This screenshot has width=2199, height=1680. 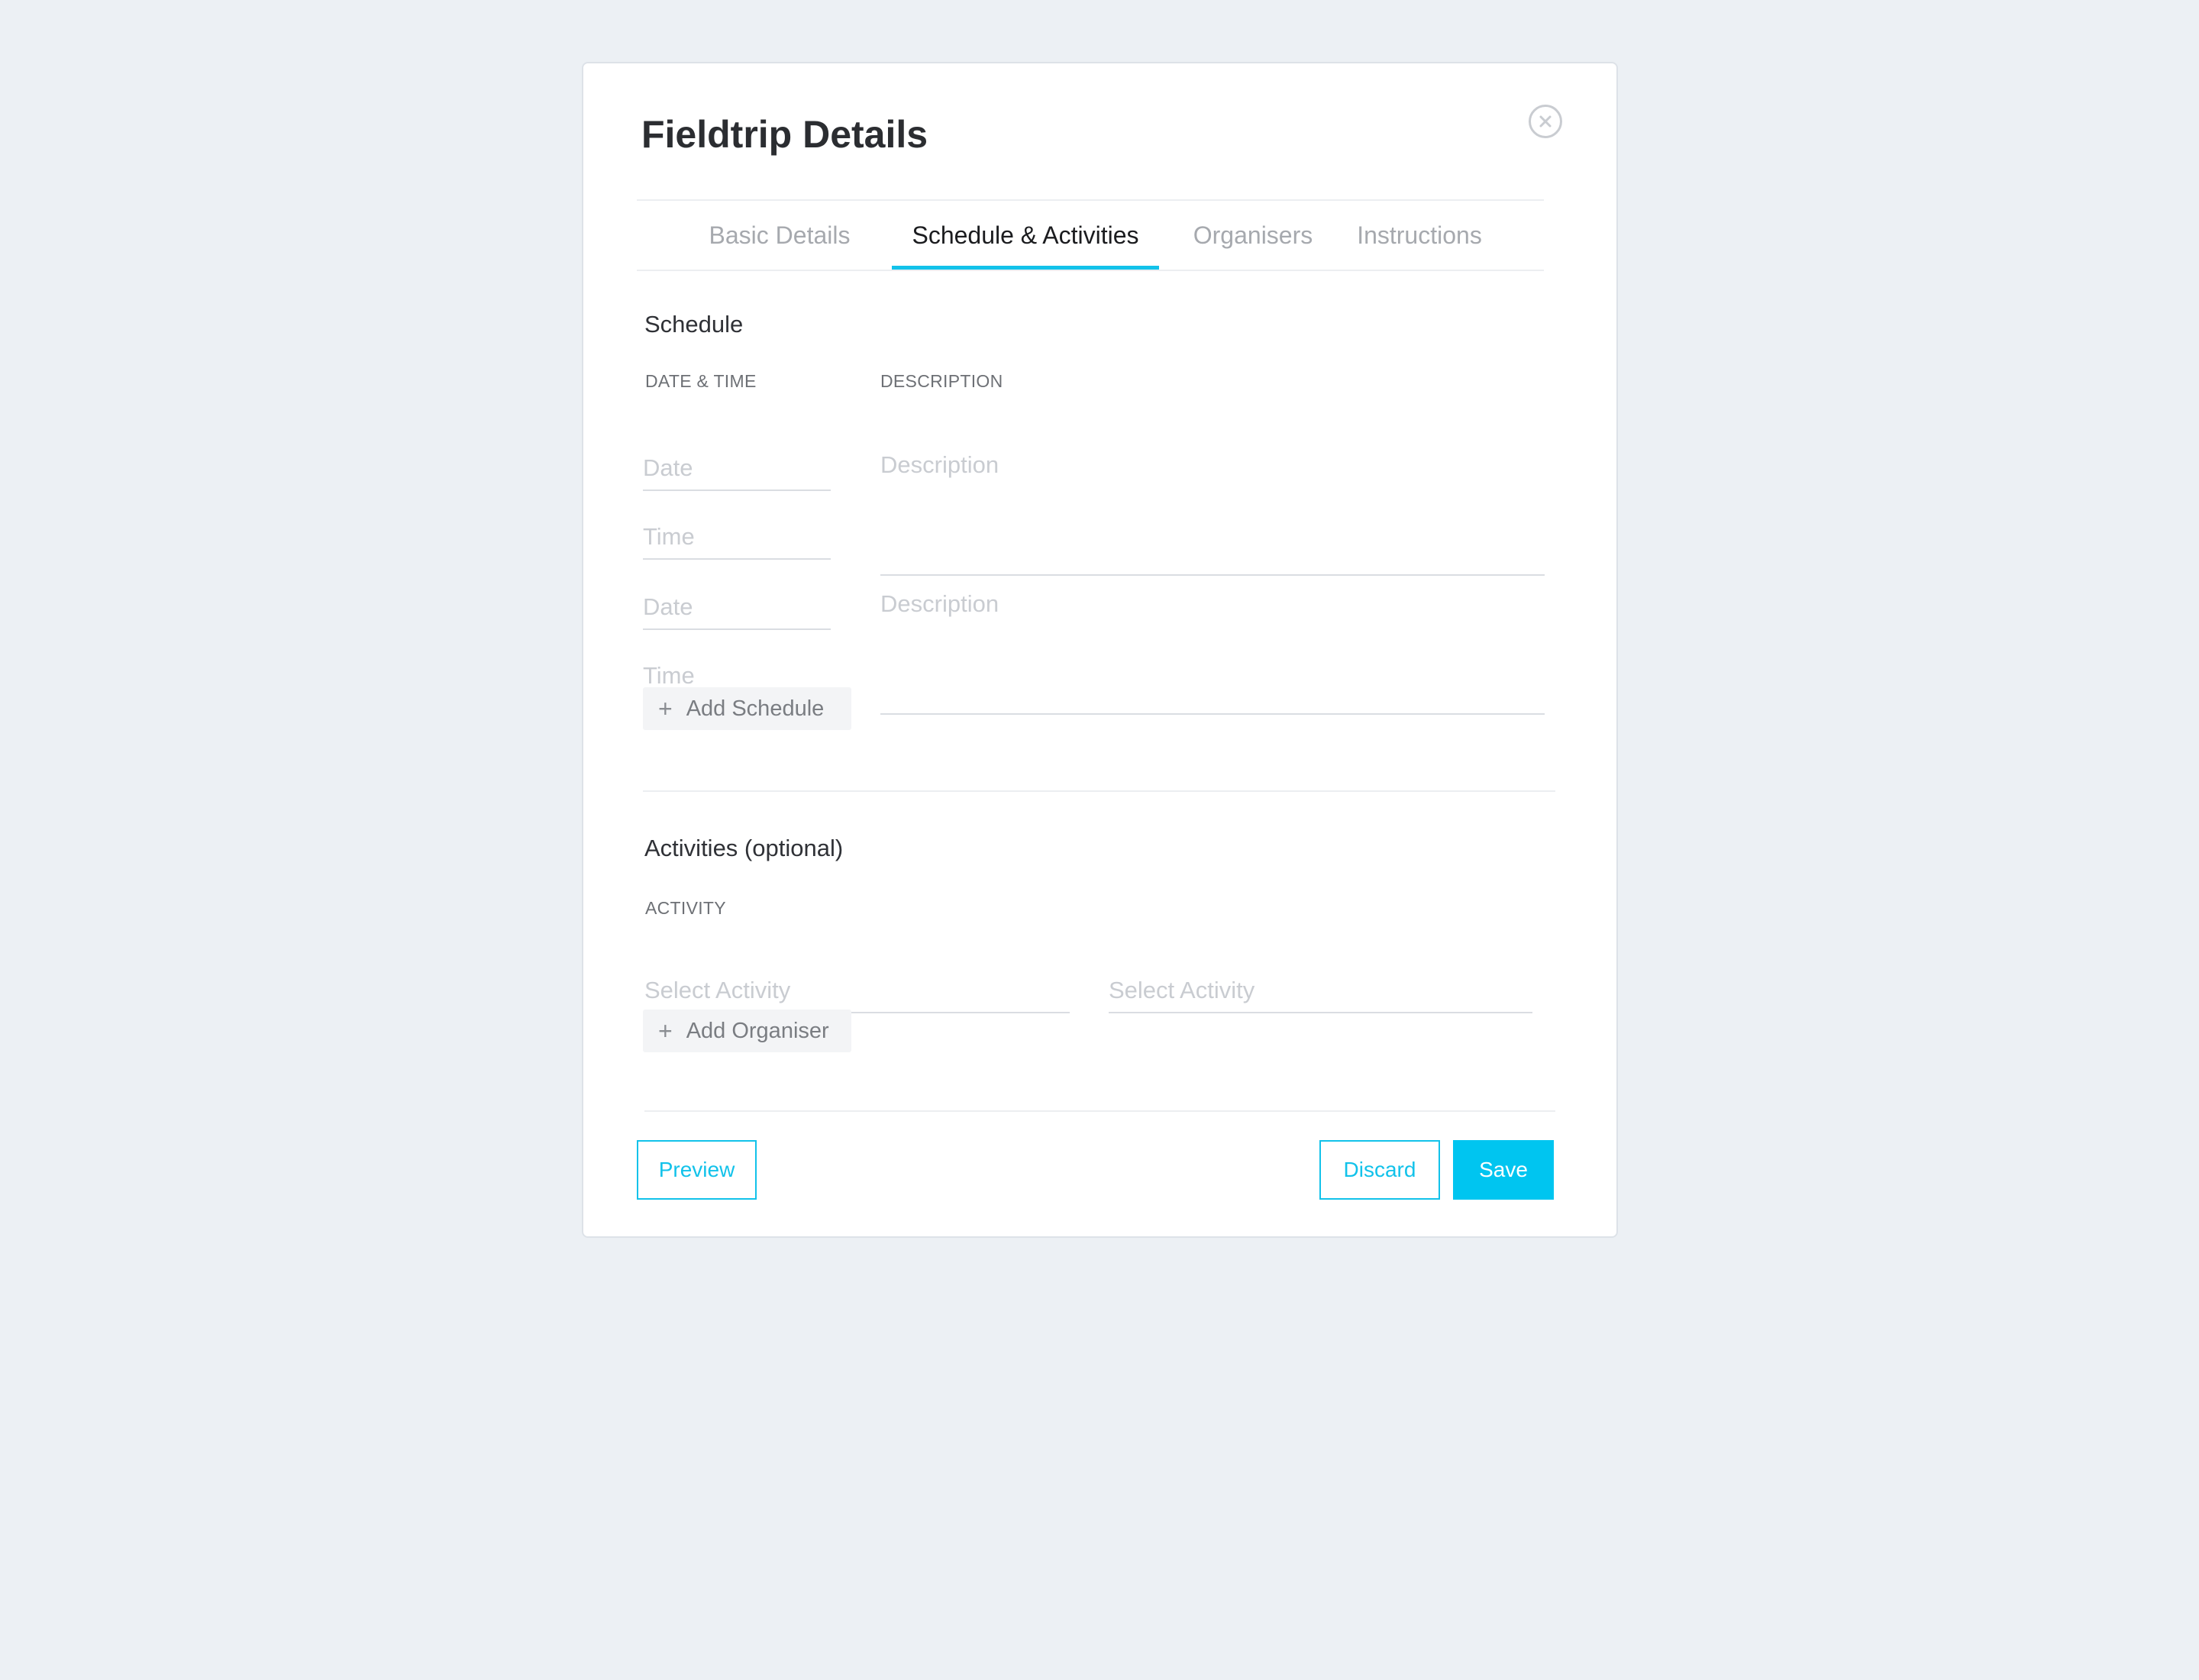 What do you see at coordinates (744, 848) in the screenshot?
I see `activities-section-title: Activities (optional)` at bounding box center [744, 848].